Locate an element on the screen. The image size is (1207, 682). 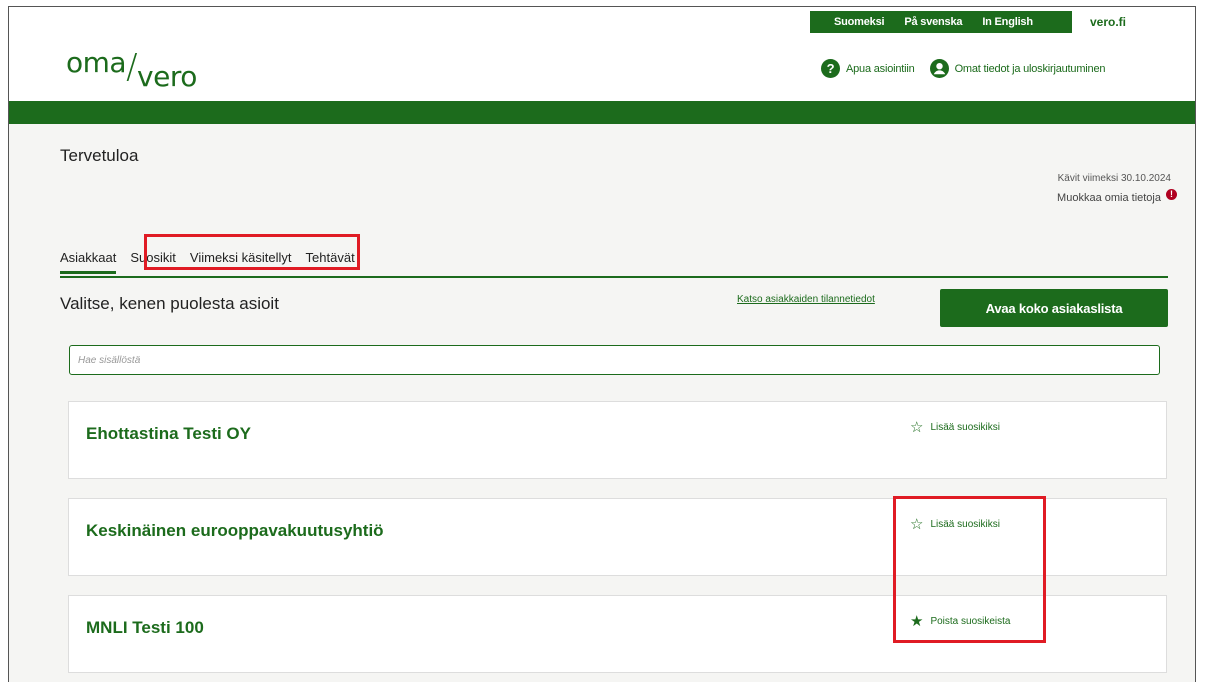
help-link: ? Apua asiointiin is located at coordinates (868, 68).